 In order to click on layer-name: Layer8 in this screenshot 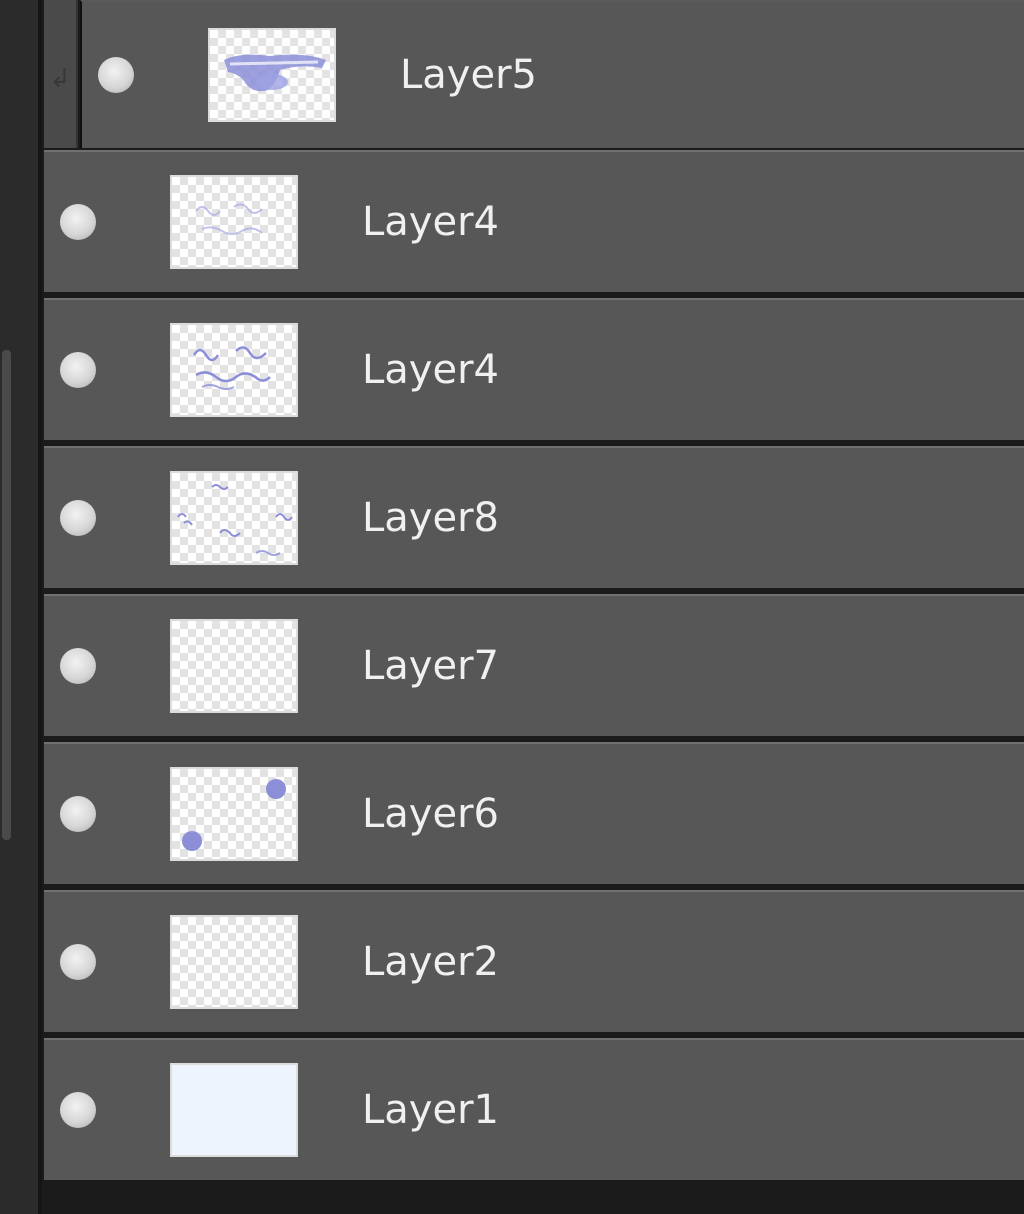, I will do `click(430, 518)`.